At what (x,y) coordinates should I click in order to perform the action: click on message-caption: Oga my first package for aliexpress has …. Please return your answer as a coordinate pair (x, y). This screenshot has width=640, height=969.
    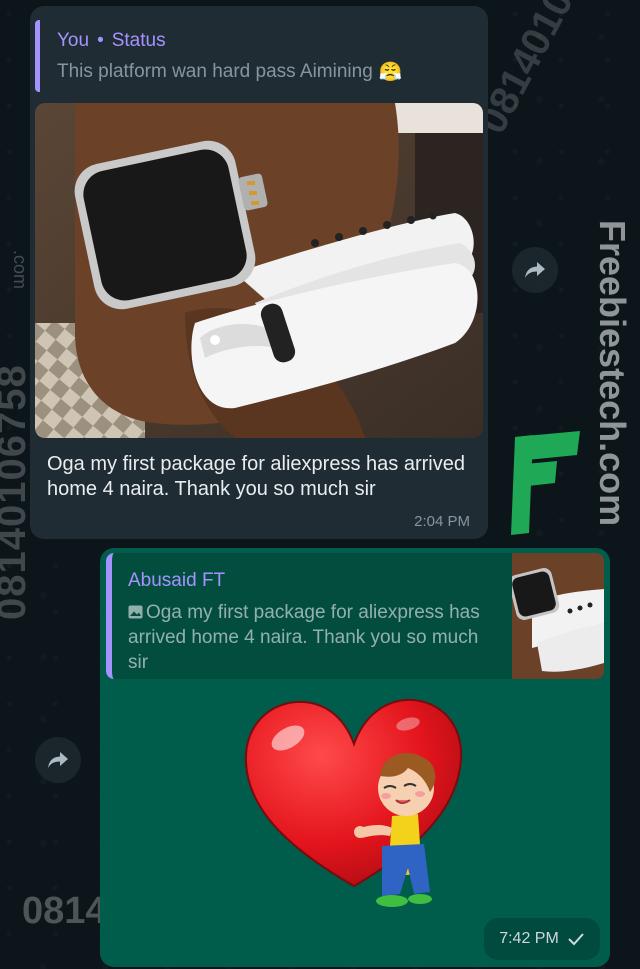
    Looking at the image, I should click on (256, 476).